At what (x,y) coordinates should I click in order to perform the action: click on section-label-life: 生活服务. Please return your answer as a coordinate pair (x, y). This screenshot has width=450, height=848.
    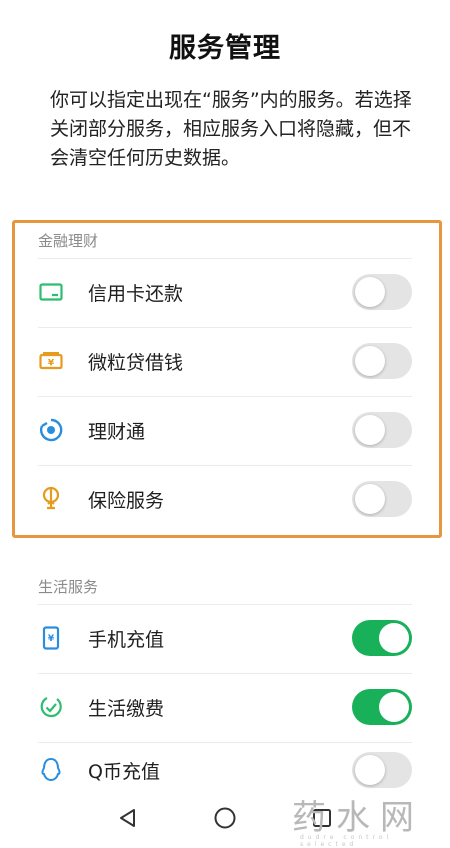
    Looking at the image, I should click on (68, 587).